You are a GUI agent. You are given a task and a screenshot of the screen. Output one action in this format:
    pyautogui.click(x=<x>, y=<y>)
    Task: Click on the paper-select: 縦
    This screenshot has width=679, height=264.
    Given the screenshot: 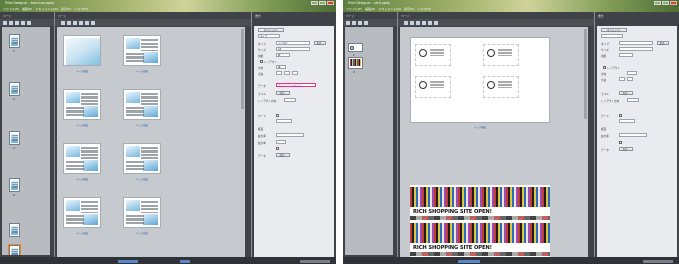 What is the action you would take?
    pyautogui.click(x=283, y=55)
    